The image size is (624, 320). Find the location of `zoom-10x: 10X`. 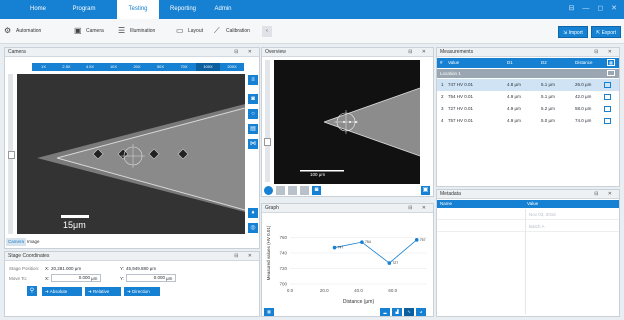

zoom-10x: 10X is located at coordinates (113, 67).